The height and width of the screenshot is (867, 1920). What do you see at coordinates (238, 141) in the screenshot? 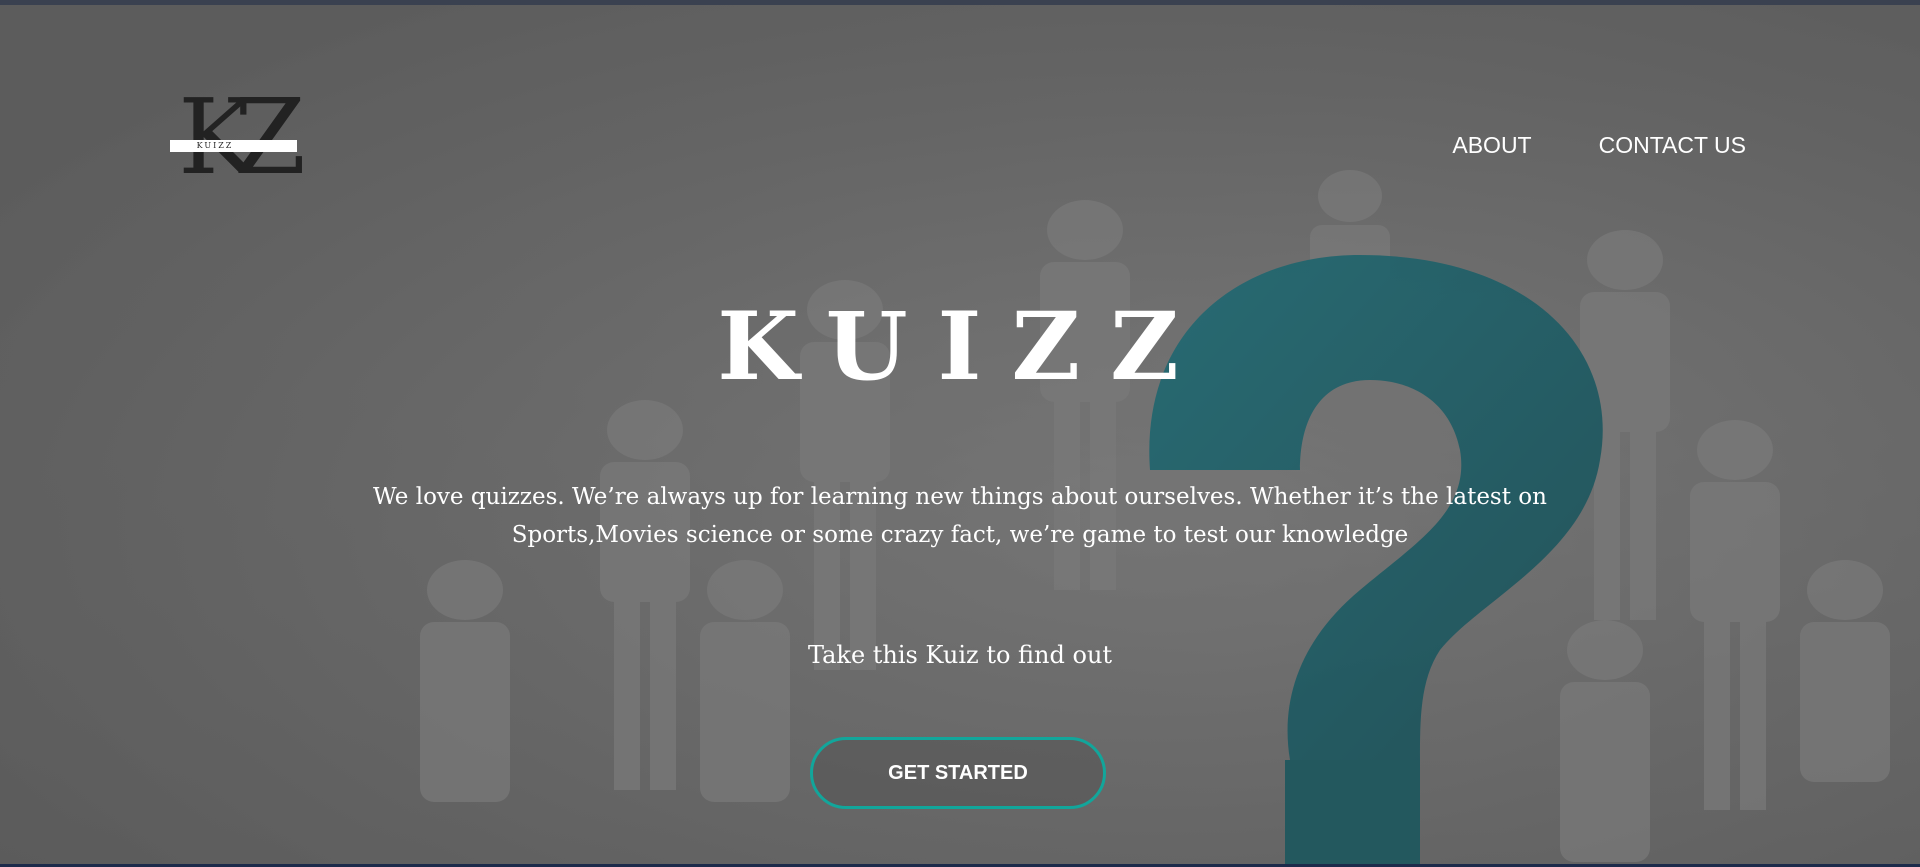
I see `logo: KZ KUIZZ` at bounding box center [238, 141].